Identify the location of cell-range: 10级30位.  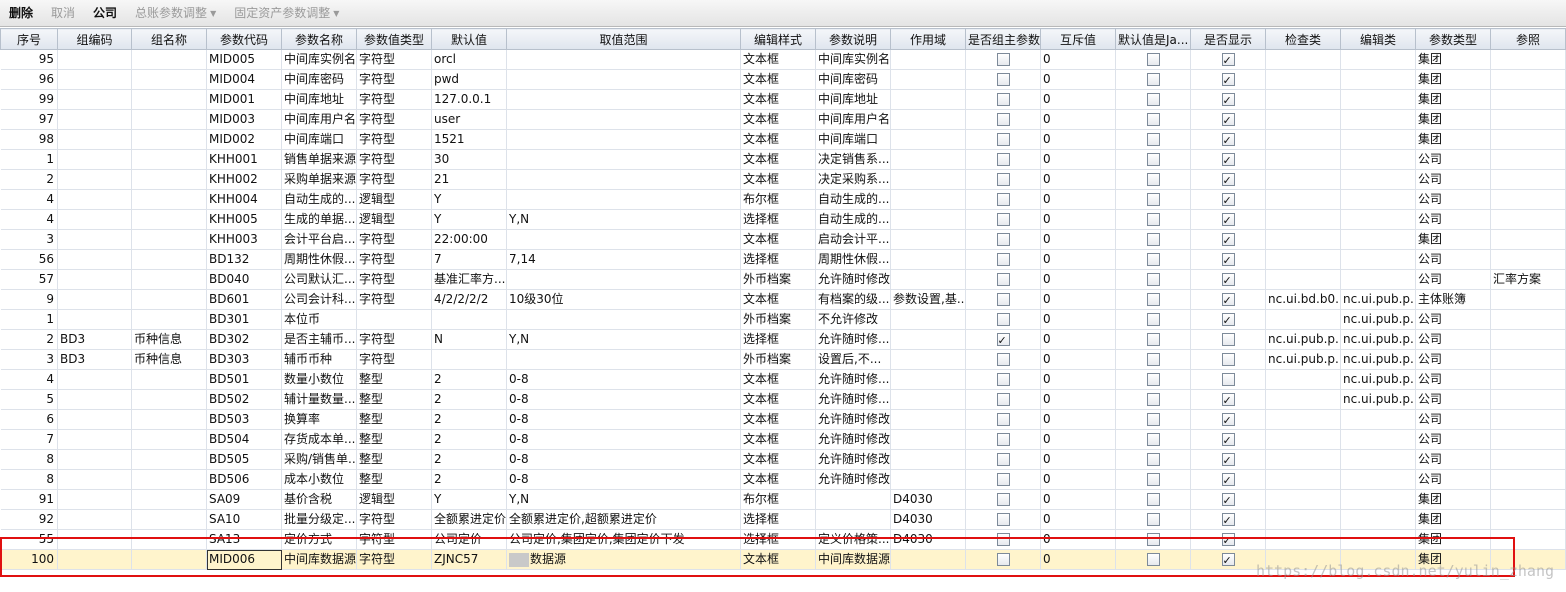
(623, 299).